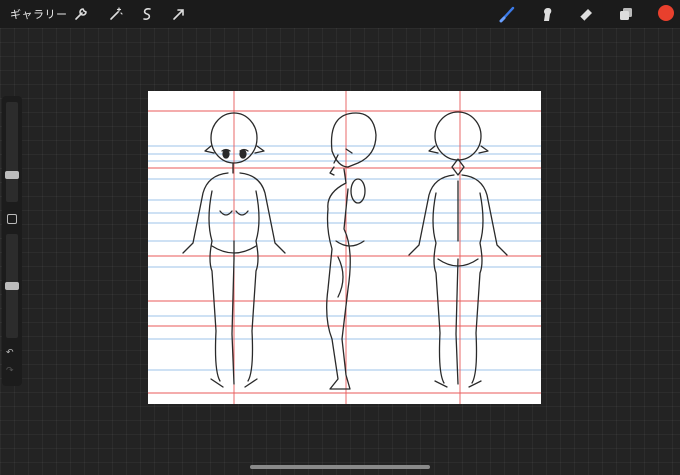  Describe the element at coordinates (39, 14) in the screenshot. I see `gallery-button: ギャラリー` at that location.